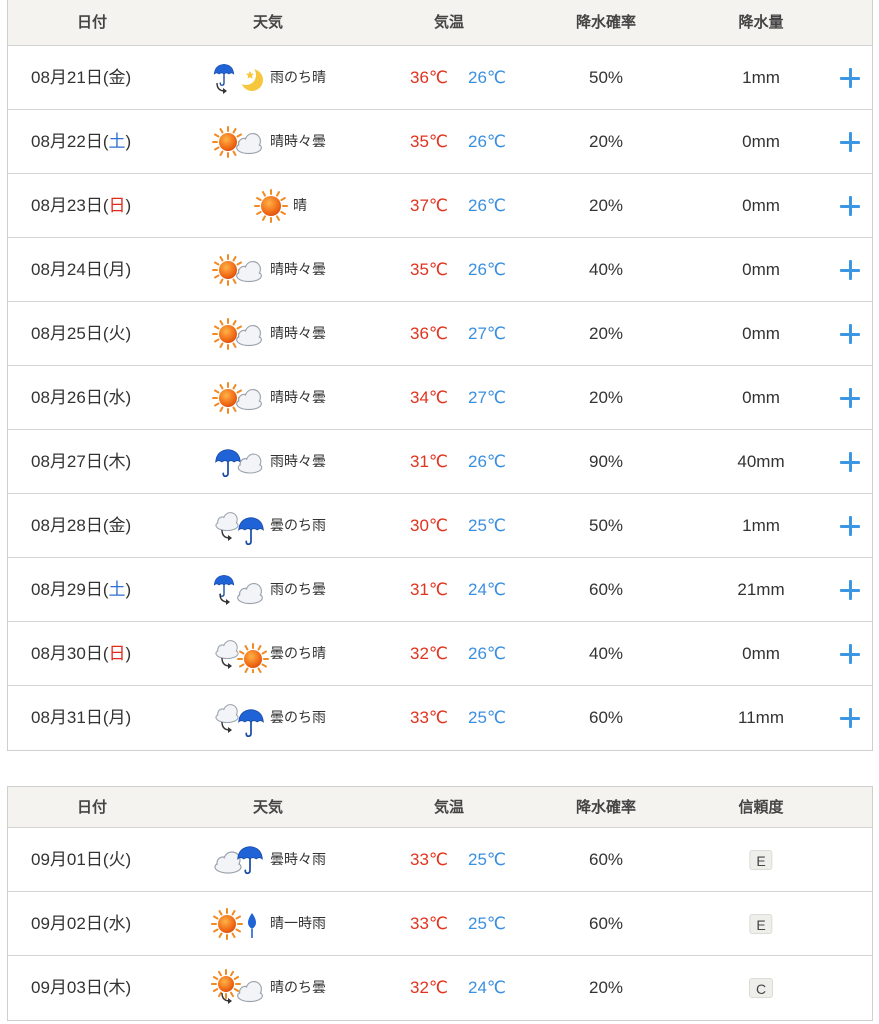 The image size is (879, 1024). What do you see at coordinates (298, 77) in the screenshot?
I see `weather-text: 雨のち晴` at bounding box center [298, 77].